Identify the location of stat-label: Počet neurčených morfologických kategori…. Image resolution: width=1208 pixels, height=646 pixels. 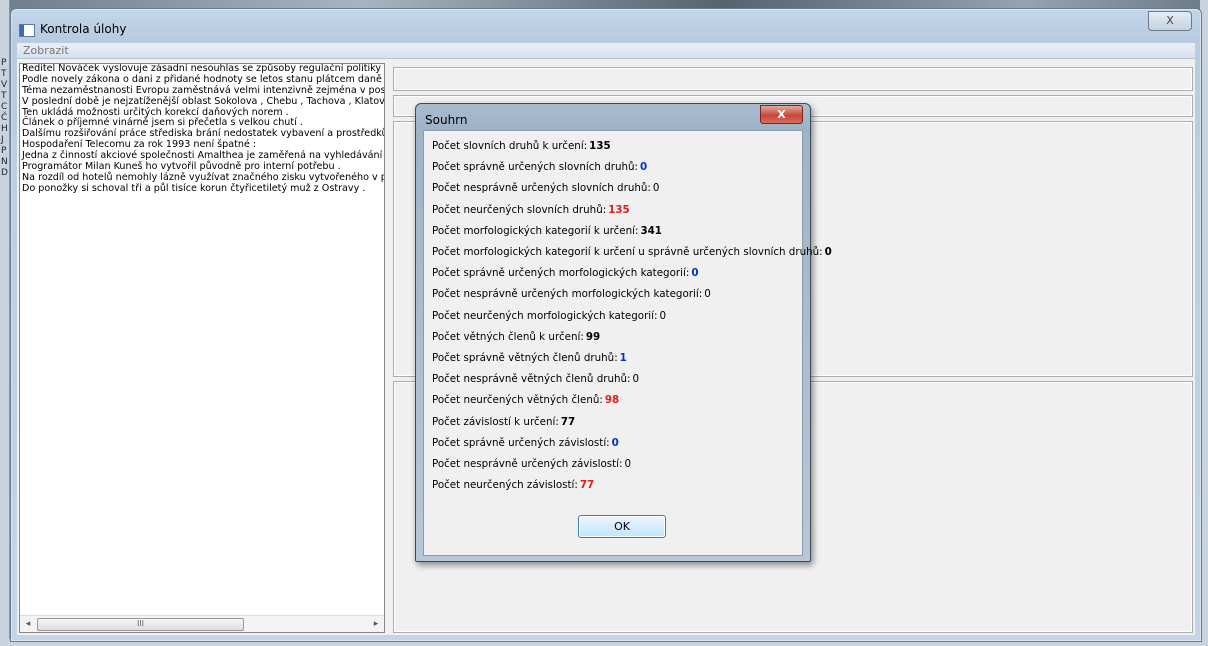
(545, 315).